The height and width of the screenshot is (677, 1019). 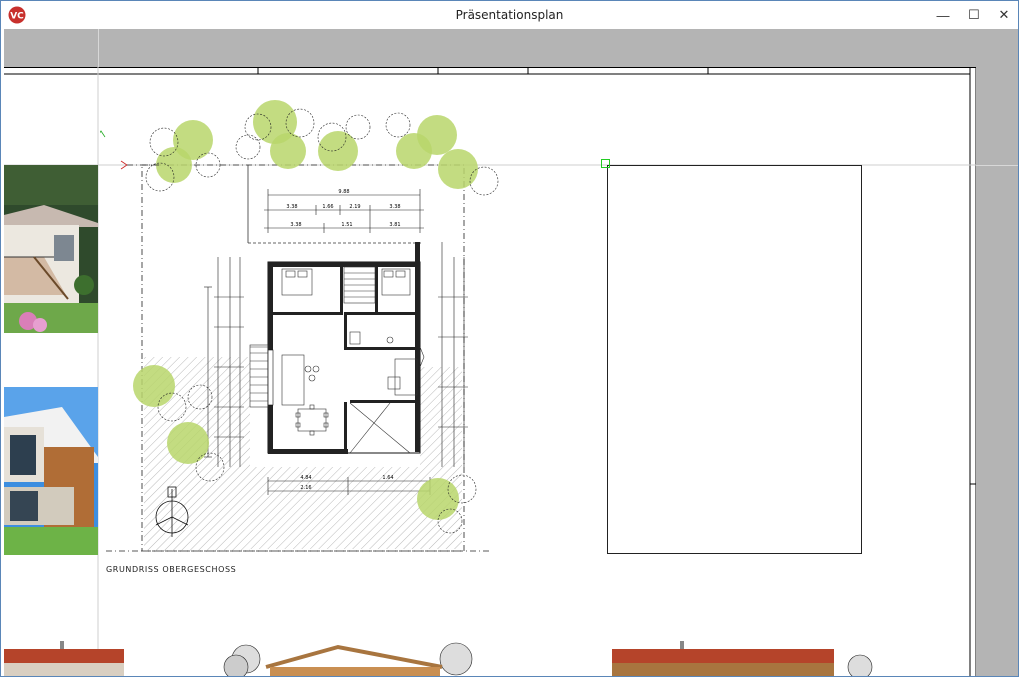 I want to click on dim-top-row2-a: 3.38, so click(x=295, y=225).